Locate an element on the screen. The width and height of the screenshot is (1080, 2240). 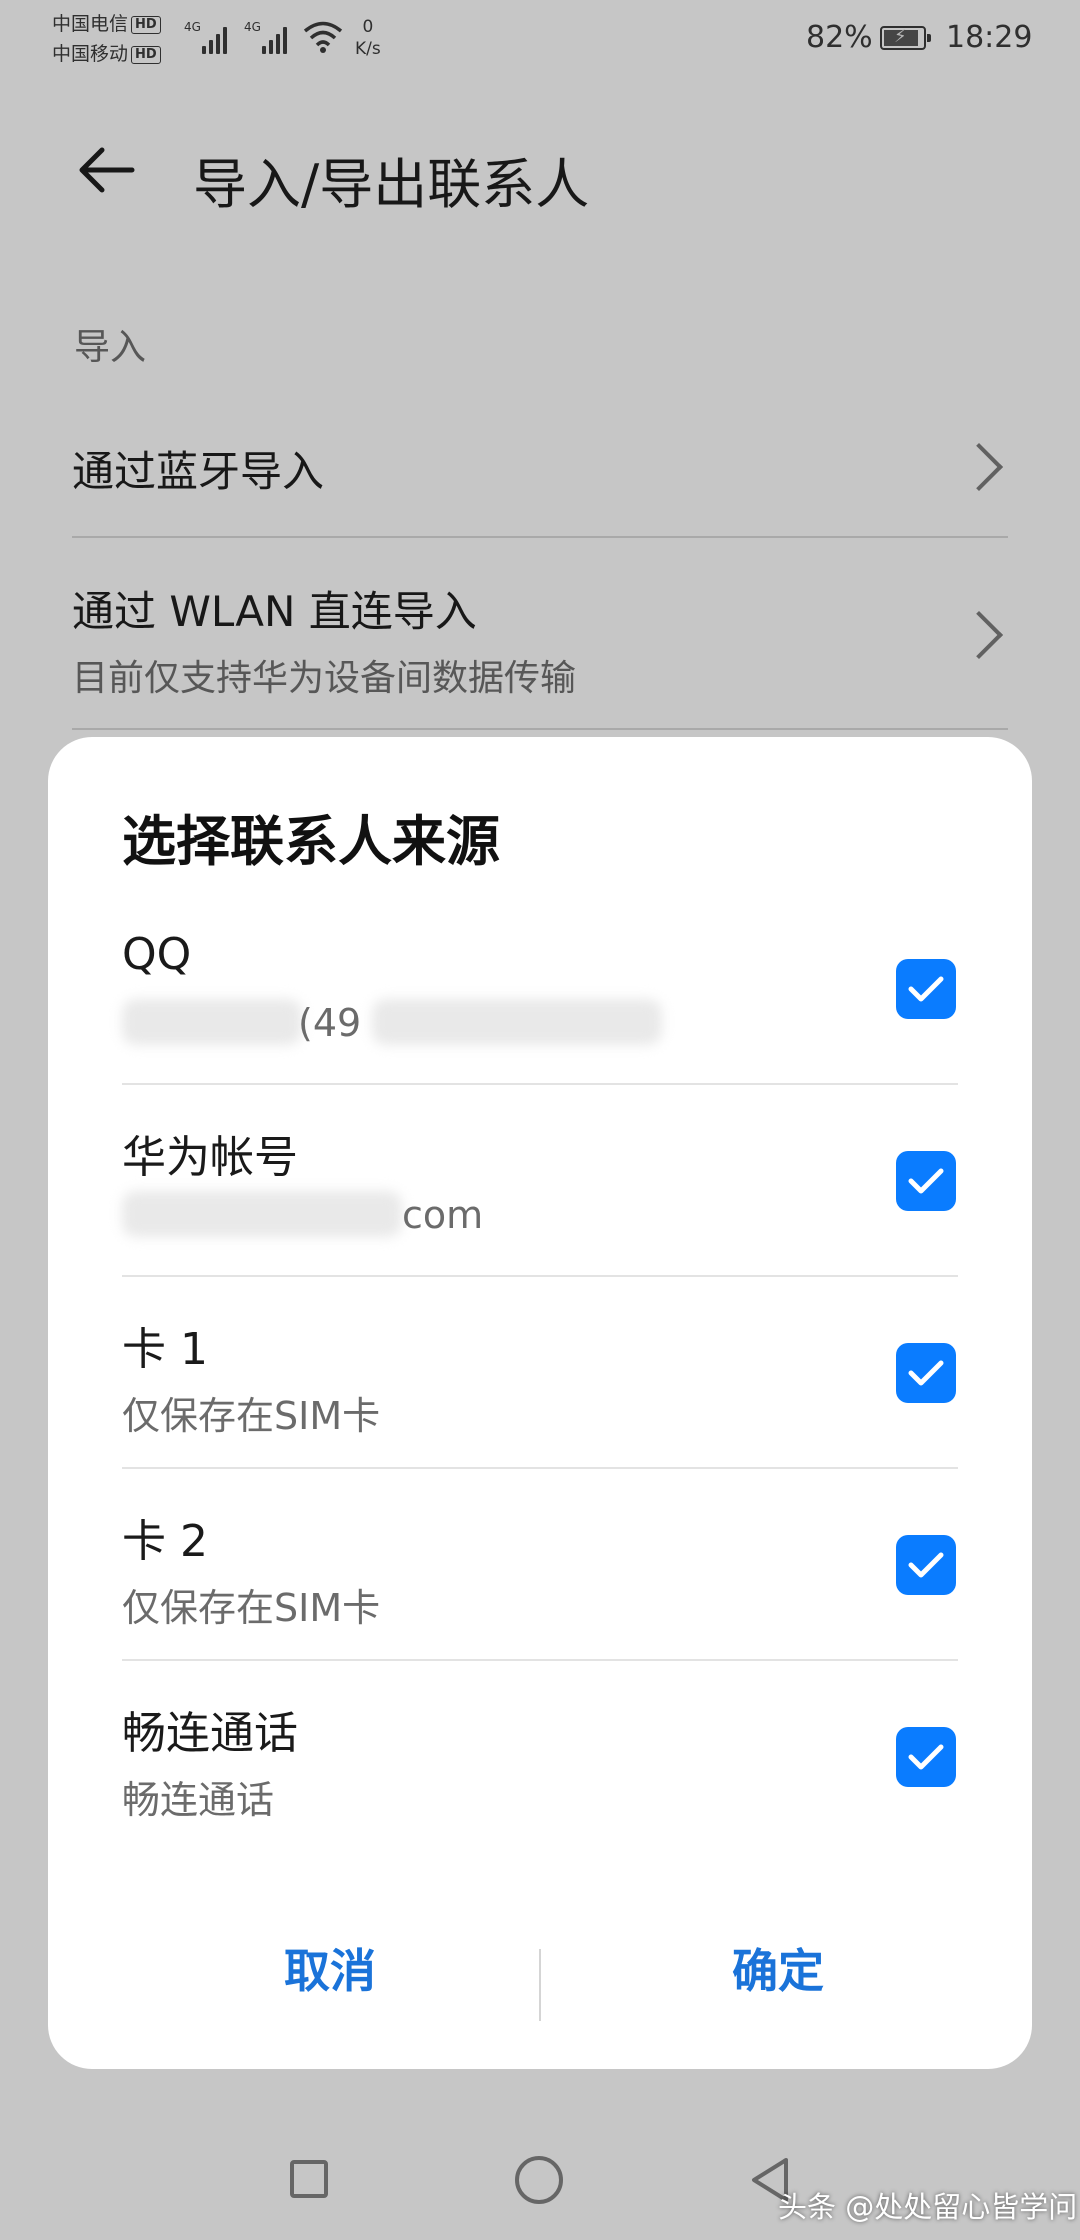
source-detail: com is located at coordinates (443, 1215).